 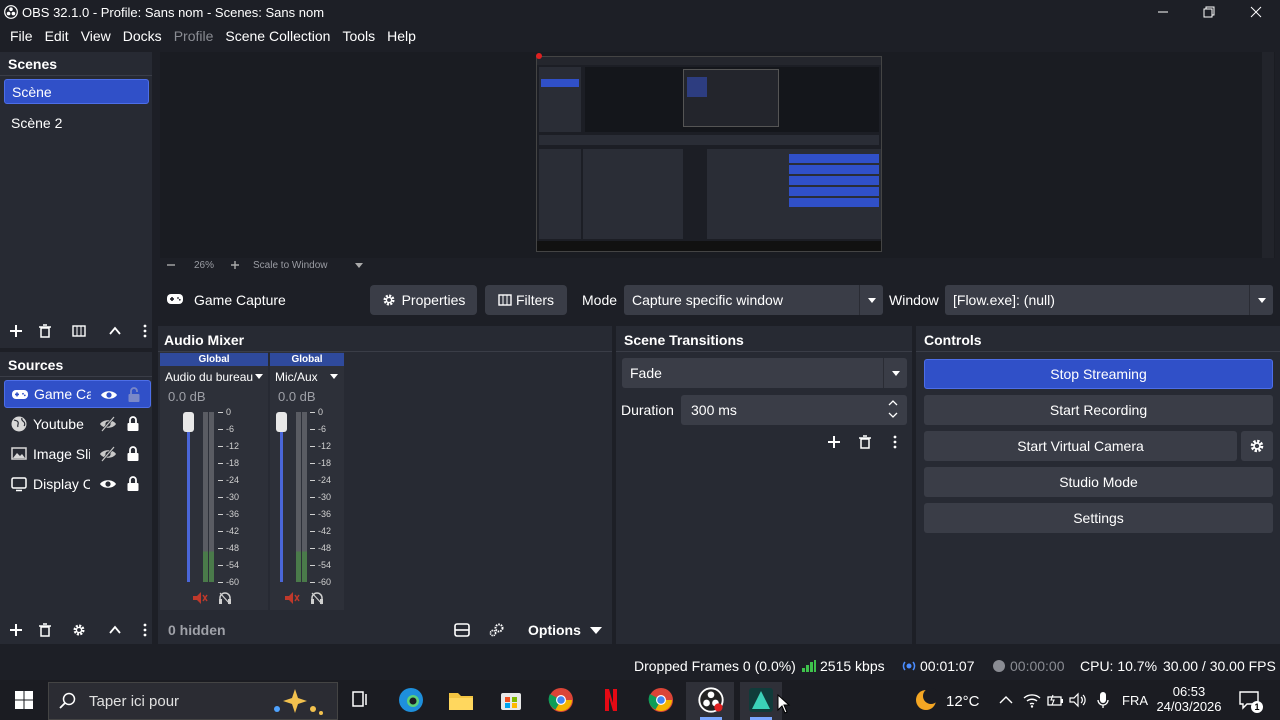 I want to click on menu-docks: Docks, so click(x=142, y=36).